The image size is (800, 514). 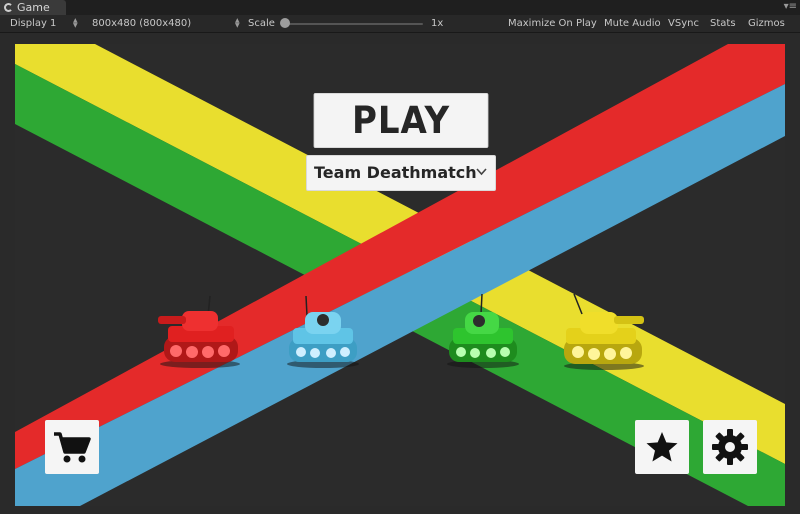 I want to click on shop-button, so click(x=72, y=447).